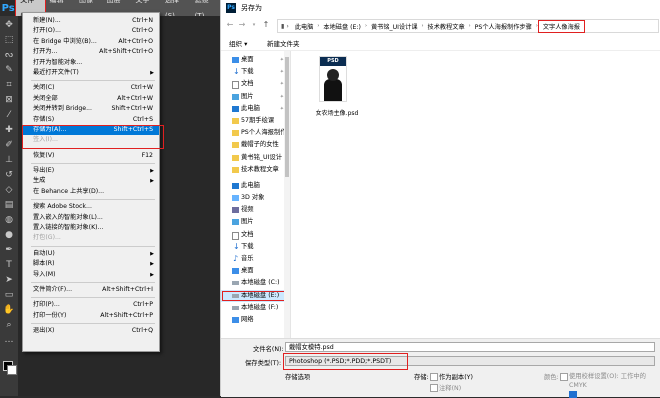  I want to click on scrollbar-thumb, so click(287, 117).